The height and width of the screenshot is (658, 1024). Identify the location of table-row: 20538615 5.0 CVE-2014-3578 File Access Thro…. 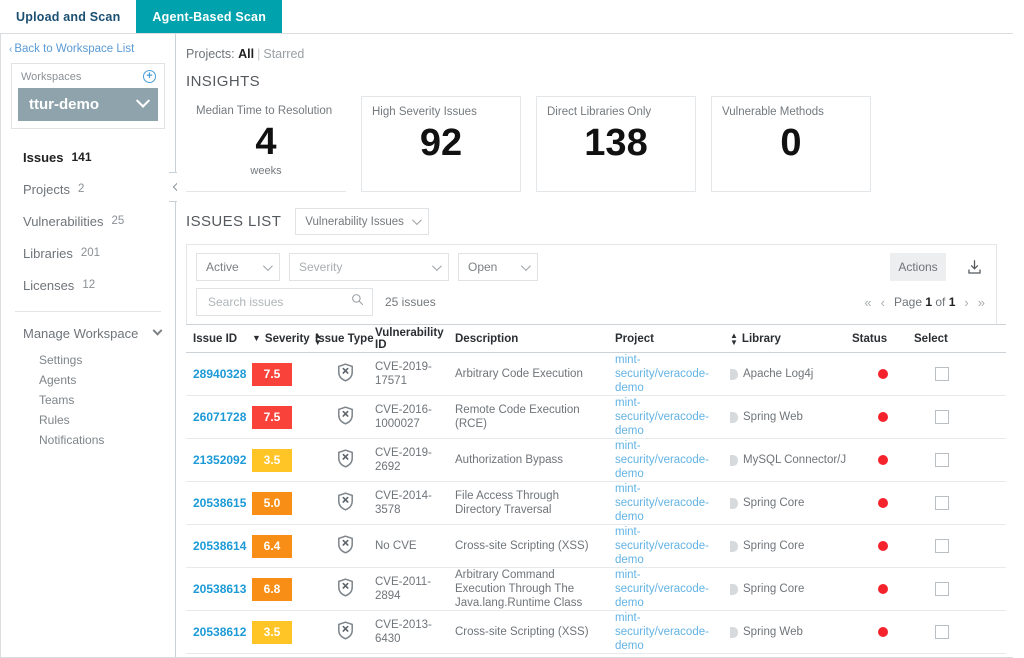
(596, 503).